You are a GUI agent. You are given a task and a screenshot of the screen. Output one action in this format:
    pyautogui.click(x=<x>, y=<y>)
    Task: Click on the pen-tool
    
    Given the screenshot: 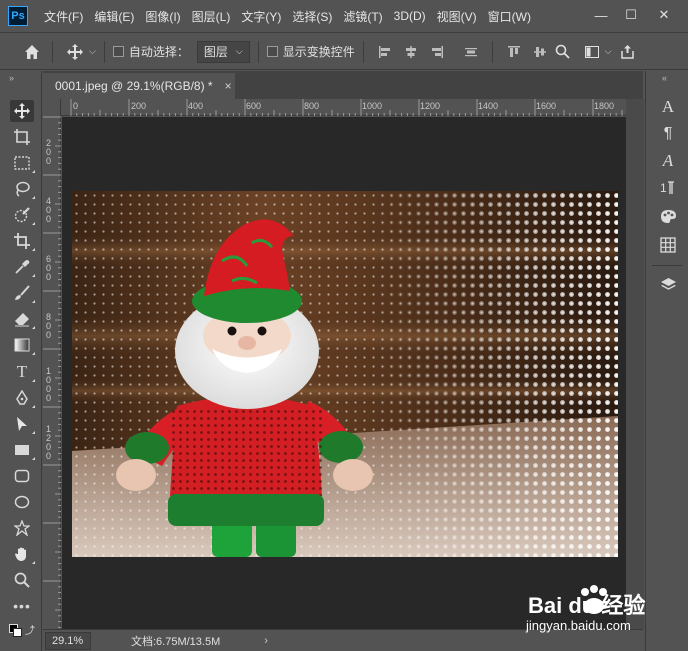 What is the action you would take?
    pyautogui.click(x=22, y=398)
    